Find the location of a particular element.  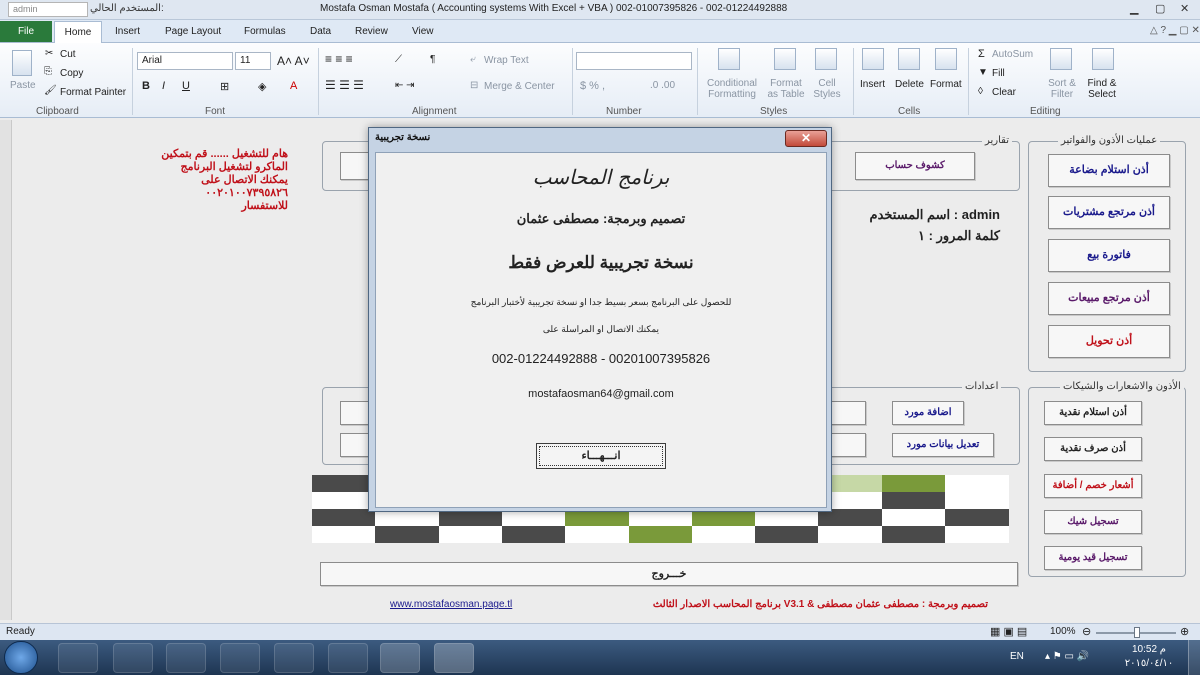

exit-button: خـــروج is located at coordinates (669, 574).